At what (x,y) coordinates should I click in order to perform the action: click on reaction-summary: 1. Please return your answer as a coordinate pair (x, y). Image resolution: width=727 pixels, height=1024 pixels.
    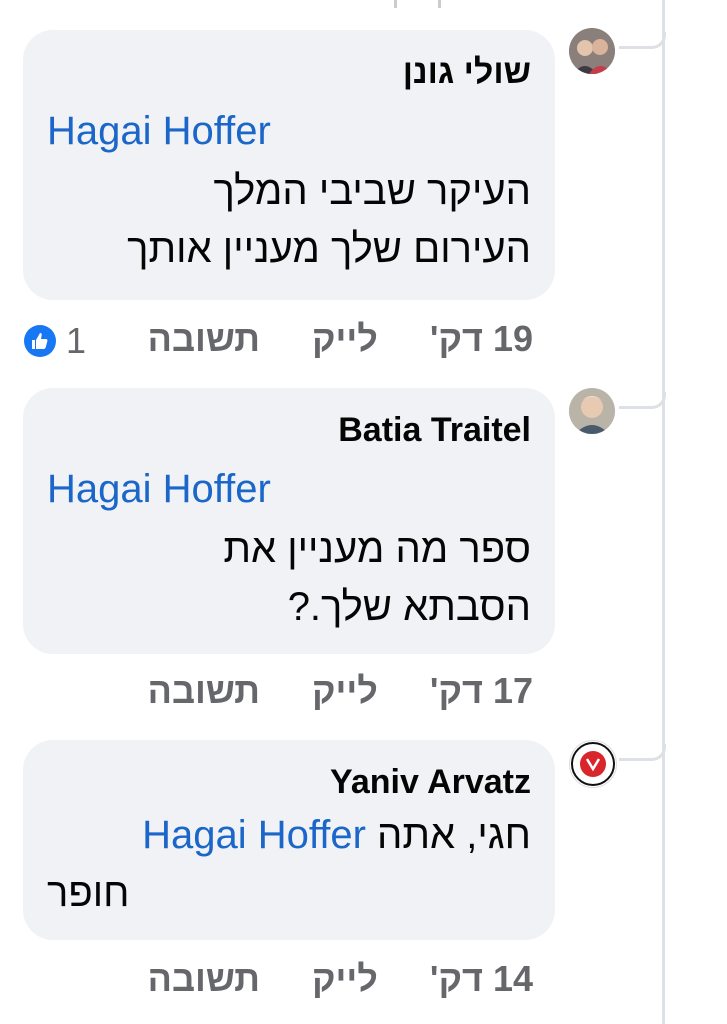
    Looking at the image, I should click on (55, 341).